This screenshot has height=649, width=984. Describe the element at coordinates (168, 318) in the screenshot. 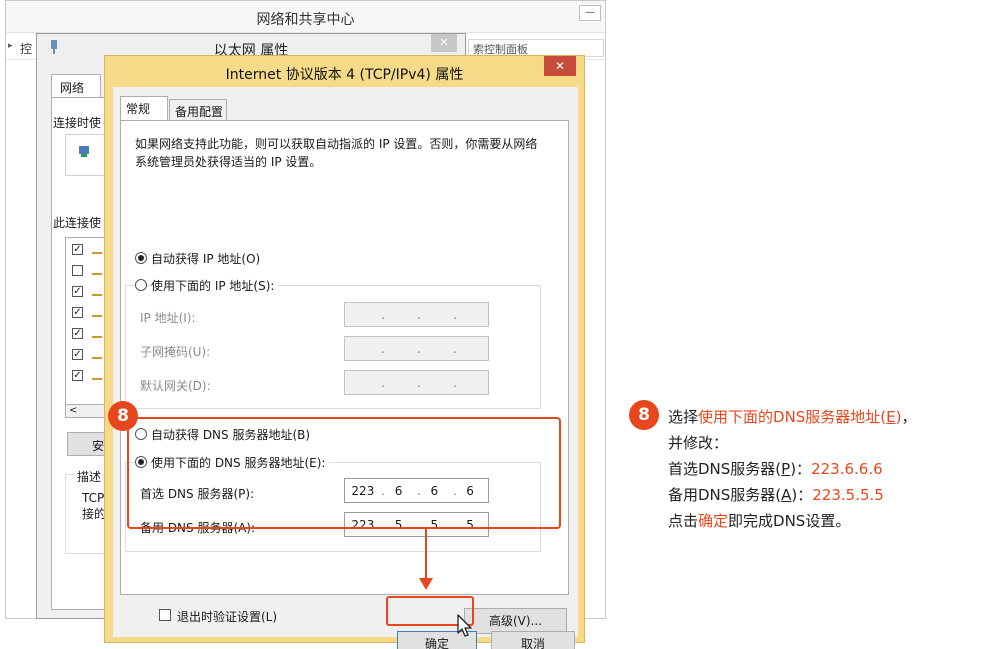

I see `ip-address-label: IP 地址(I):` at that location.